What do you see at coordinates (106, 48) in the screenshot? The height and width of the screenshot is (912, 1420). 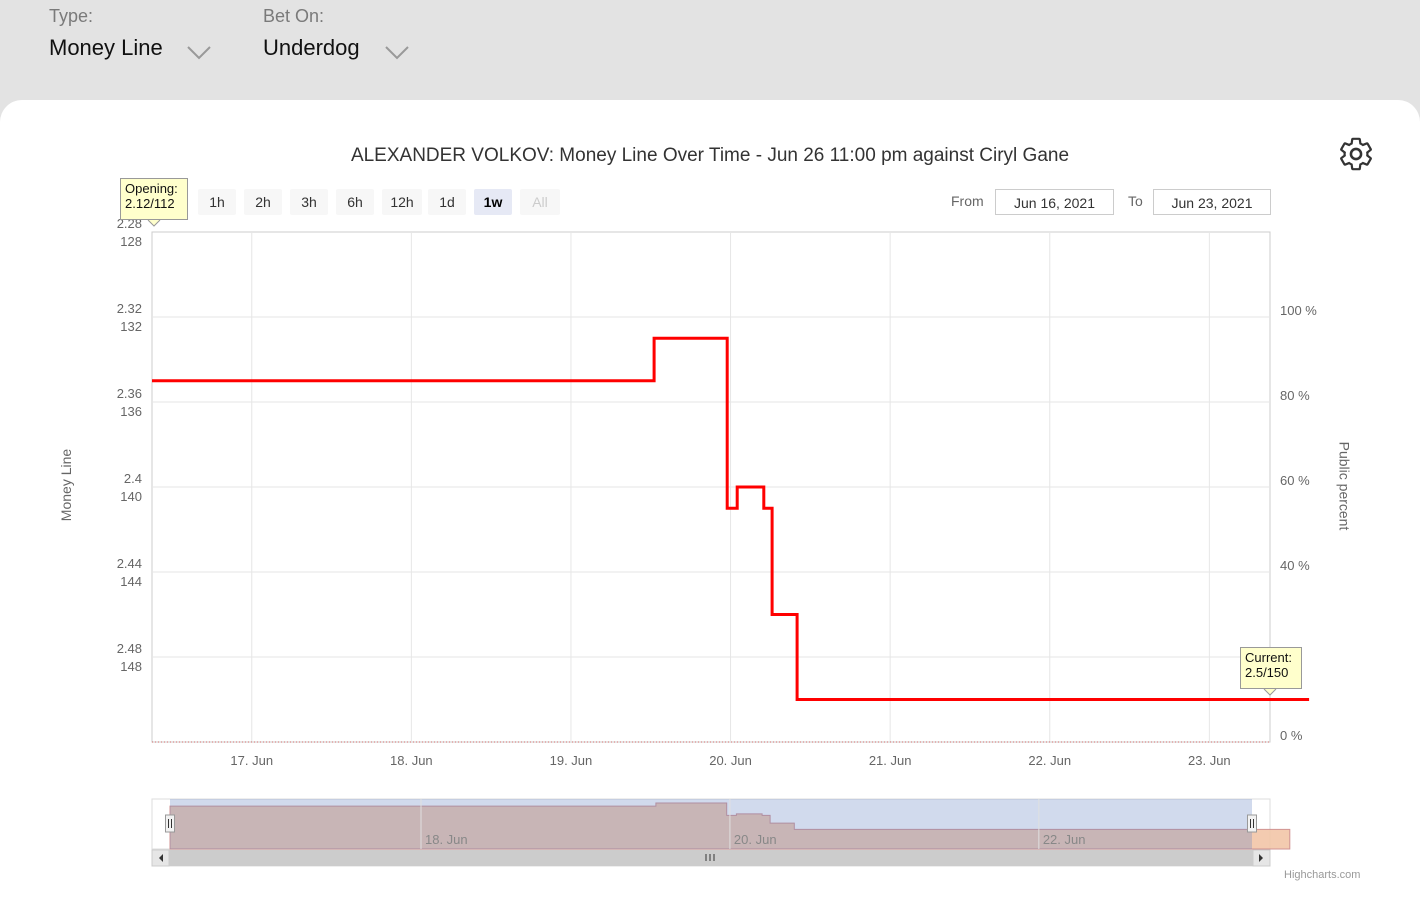 I see `type-filter-value: Money Line` at bounding box center [106, 48].